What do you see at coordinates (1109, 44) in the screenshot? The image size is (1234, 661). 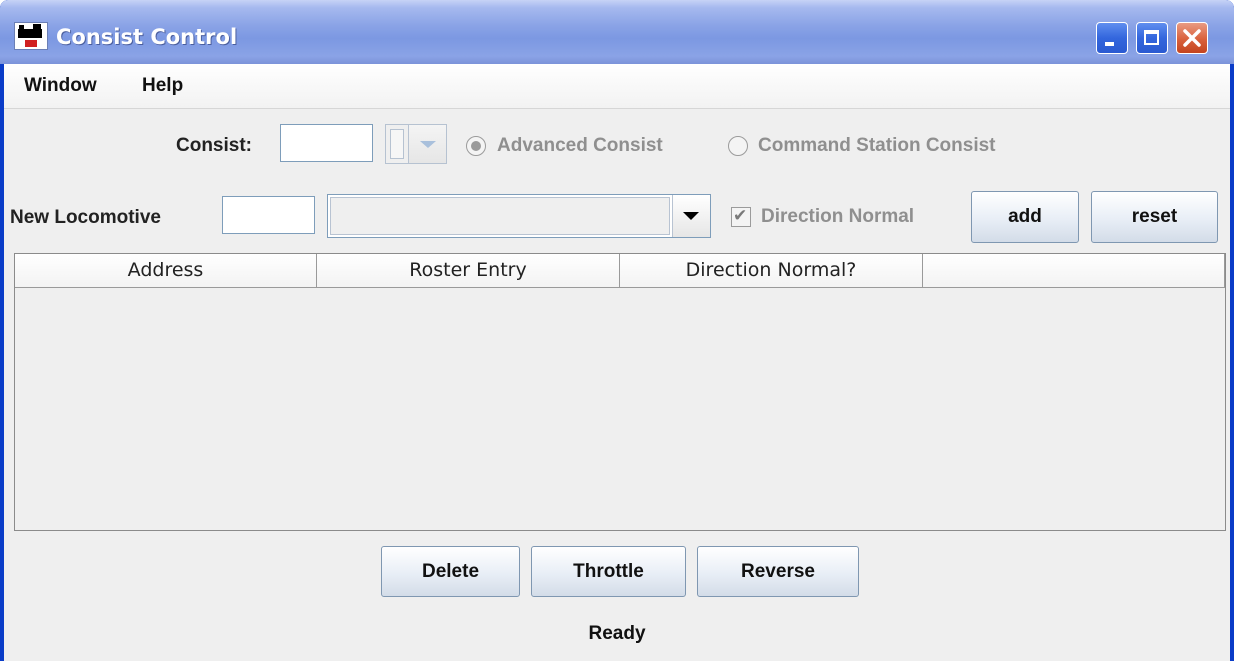 I see `minimize-icon` at bounding box center [1109, 44].